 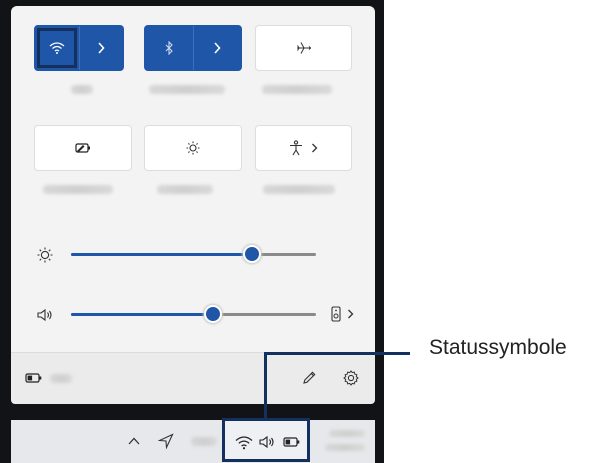 What do you see at coordinates (134, 441) in the screenshot?
I see `chevron-up-icon` at bounding box center [134, 441].